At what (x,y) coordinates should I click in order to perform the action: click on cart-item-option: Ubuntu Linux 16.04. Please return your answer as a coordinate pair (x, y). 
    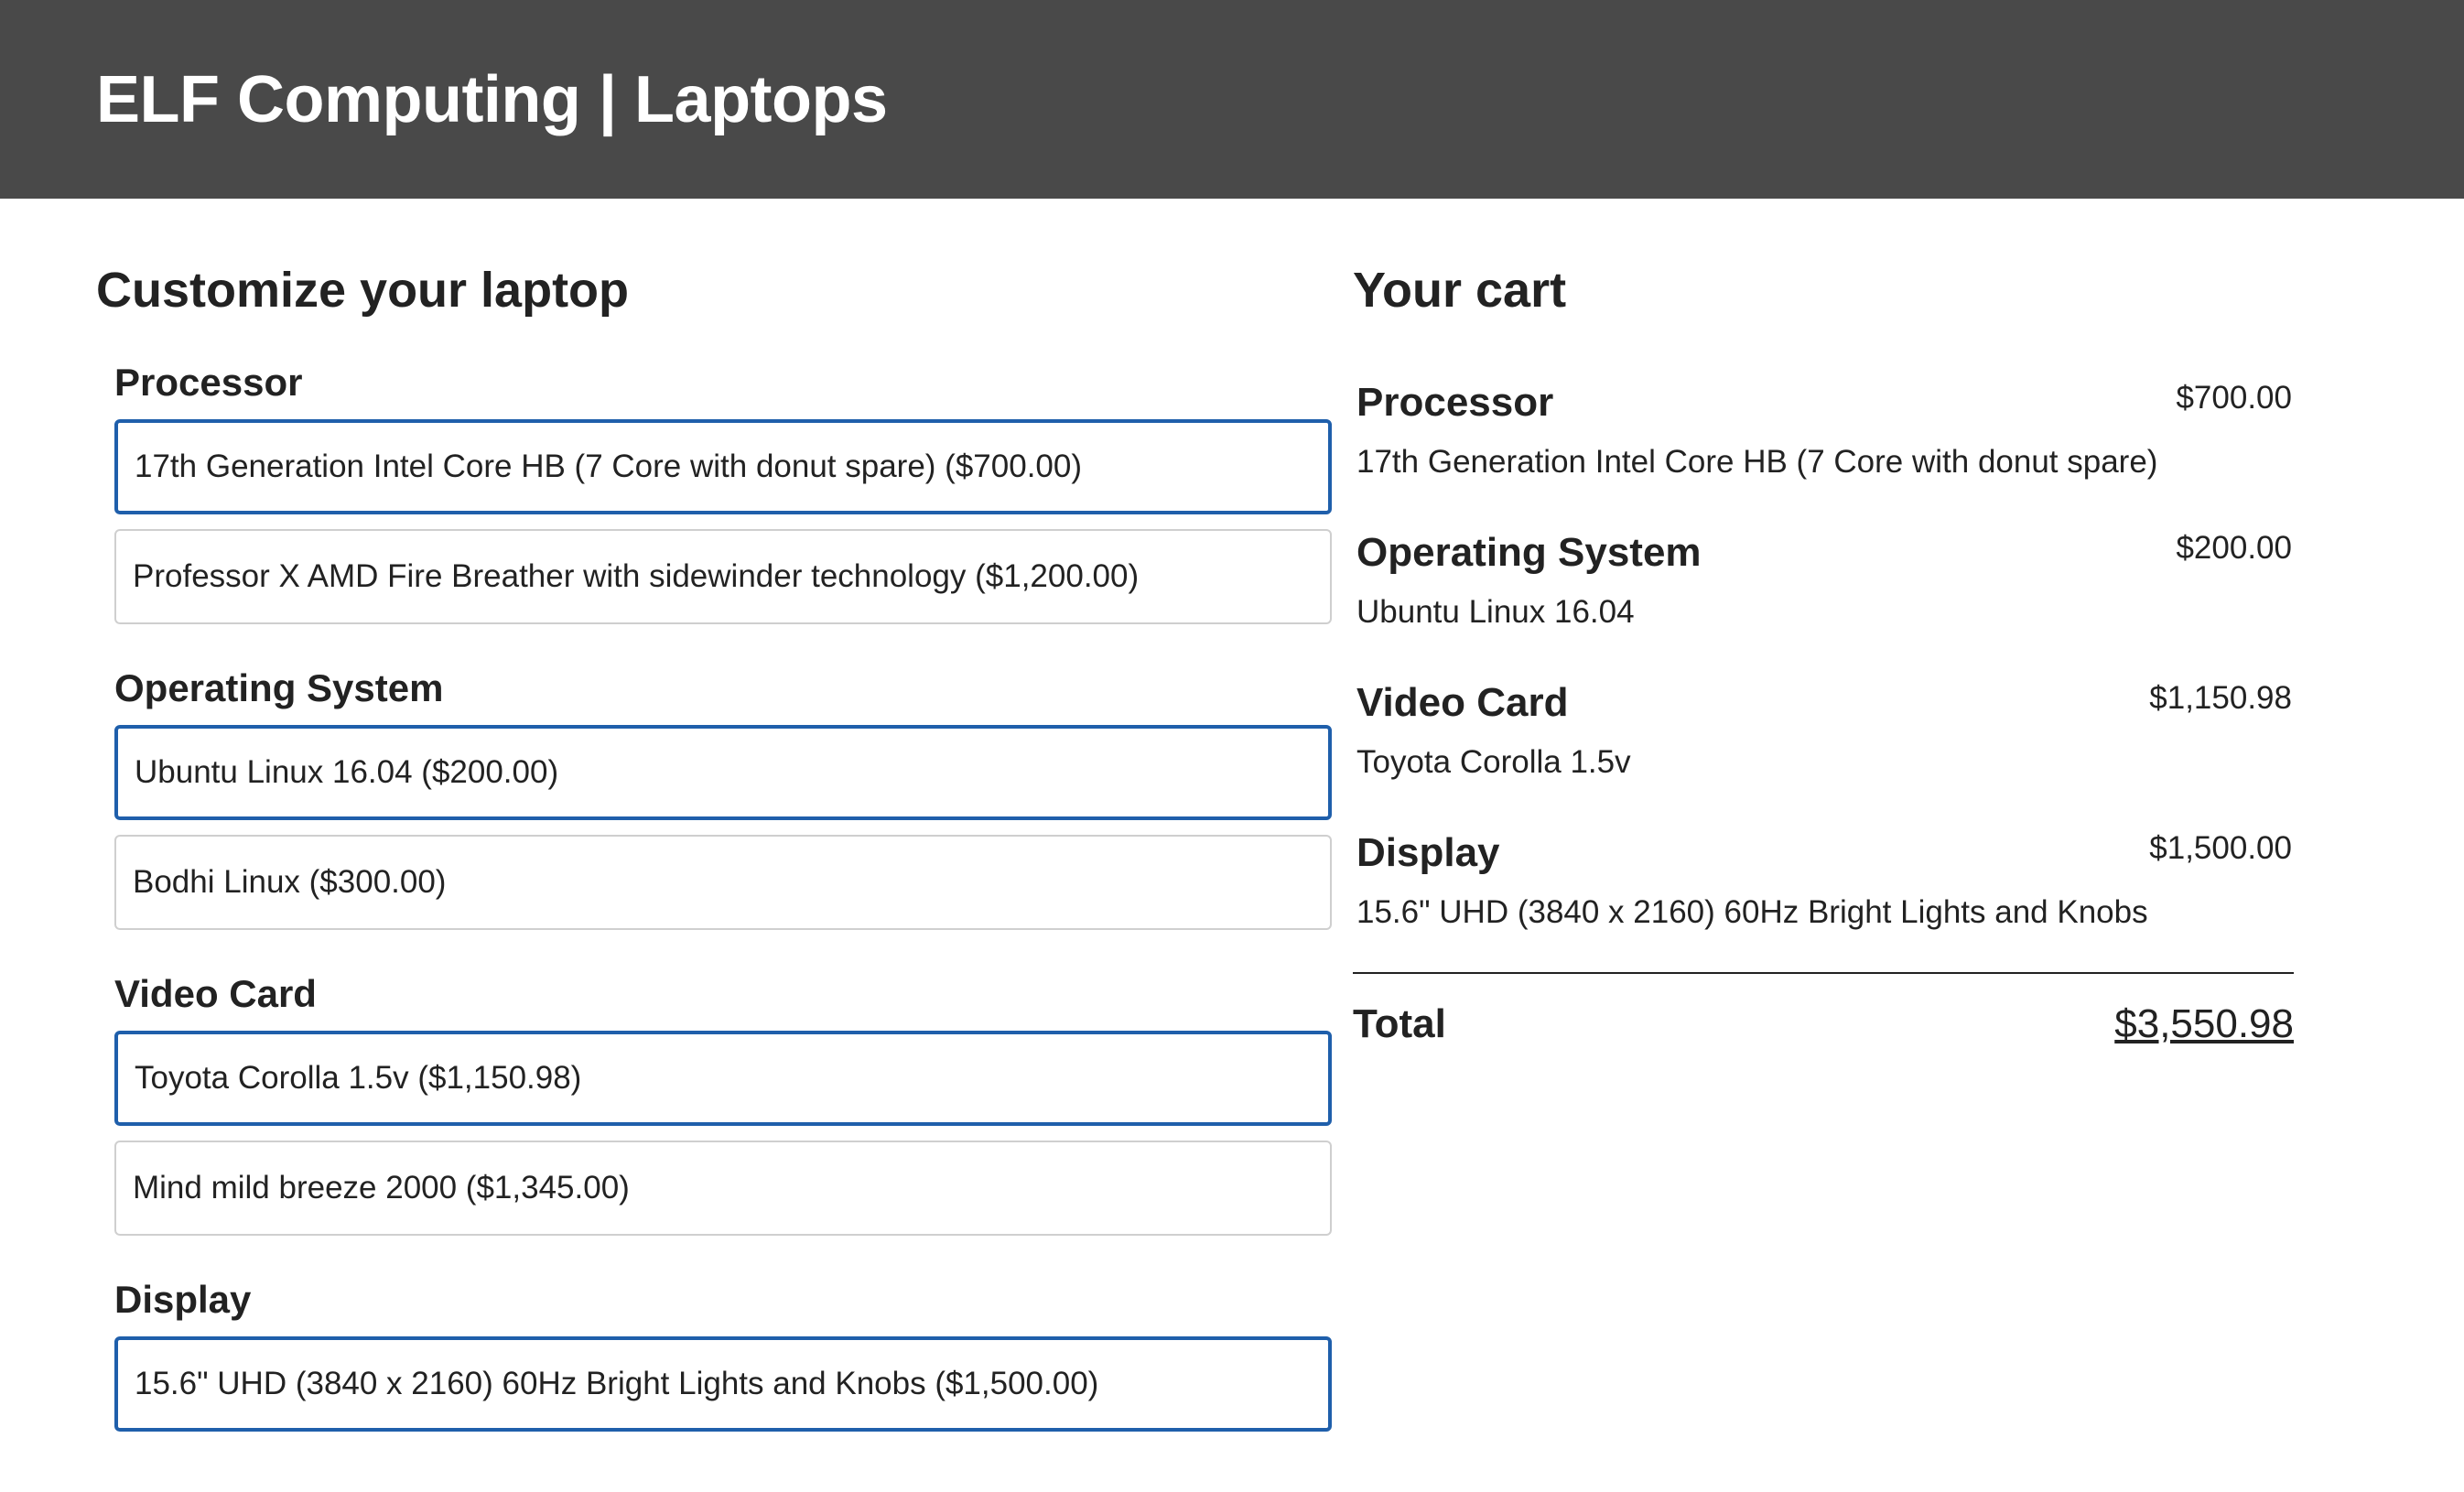
    Looking at the image, I should click on (1495, 612).